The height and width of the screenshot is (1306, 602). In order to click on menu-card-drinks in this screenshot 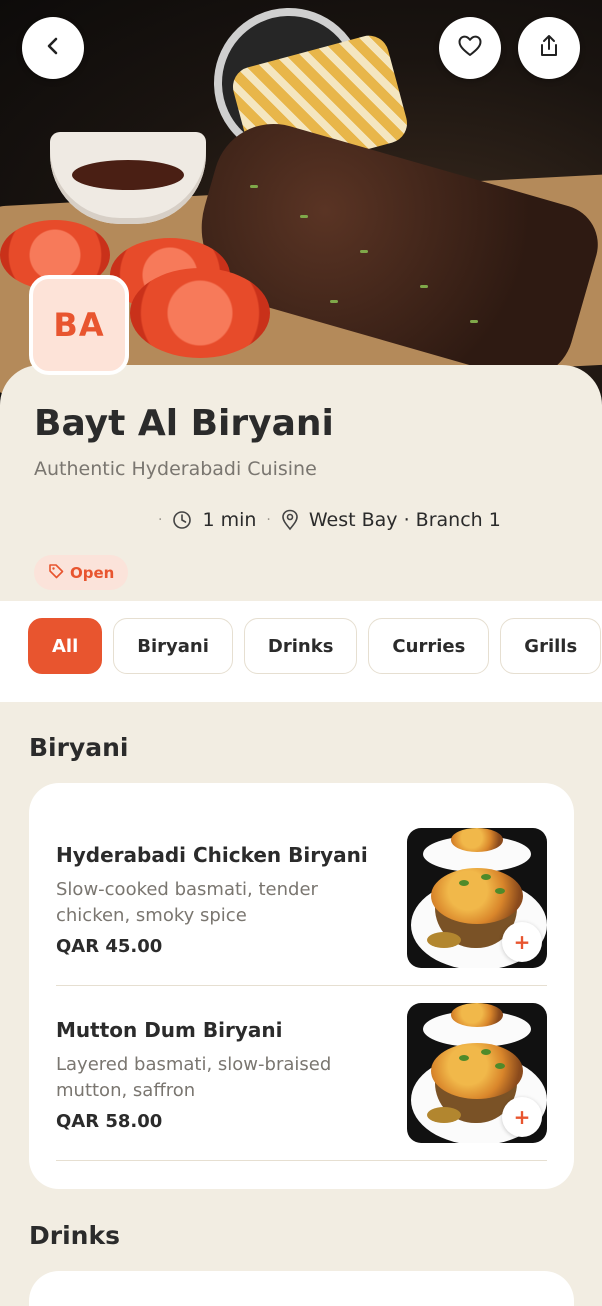, I will do `click(301, 1288)`.